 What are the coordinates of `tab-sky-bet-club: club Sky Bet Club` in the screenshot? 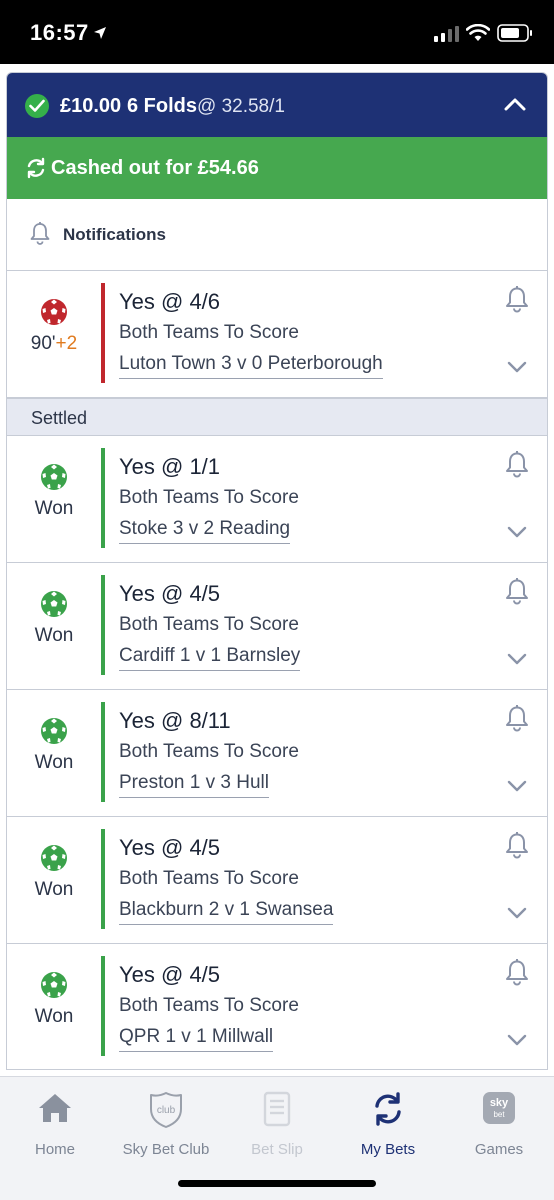 It's located at (166, 1122).